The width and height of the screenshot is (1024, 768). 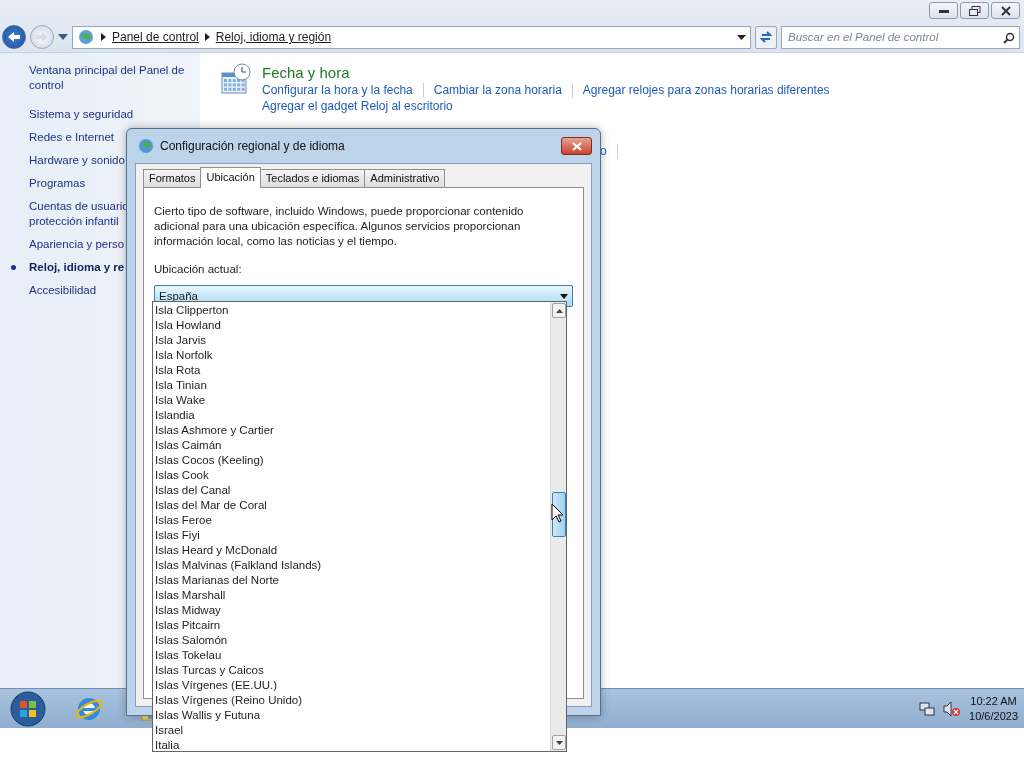 I want to click on sidebar-link: Sistema y seguridad, so click(x=81, y=114).